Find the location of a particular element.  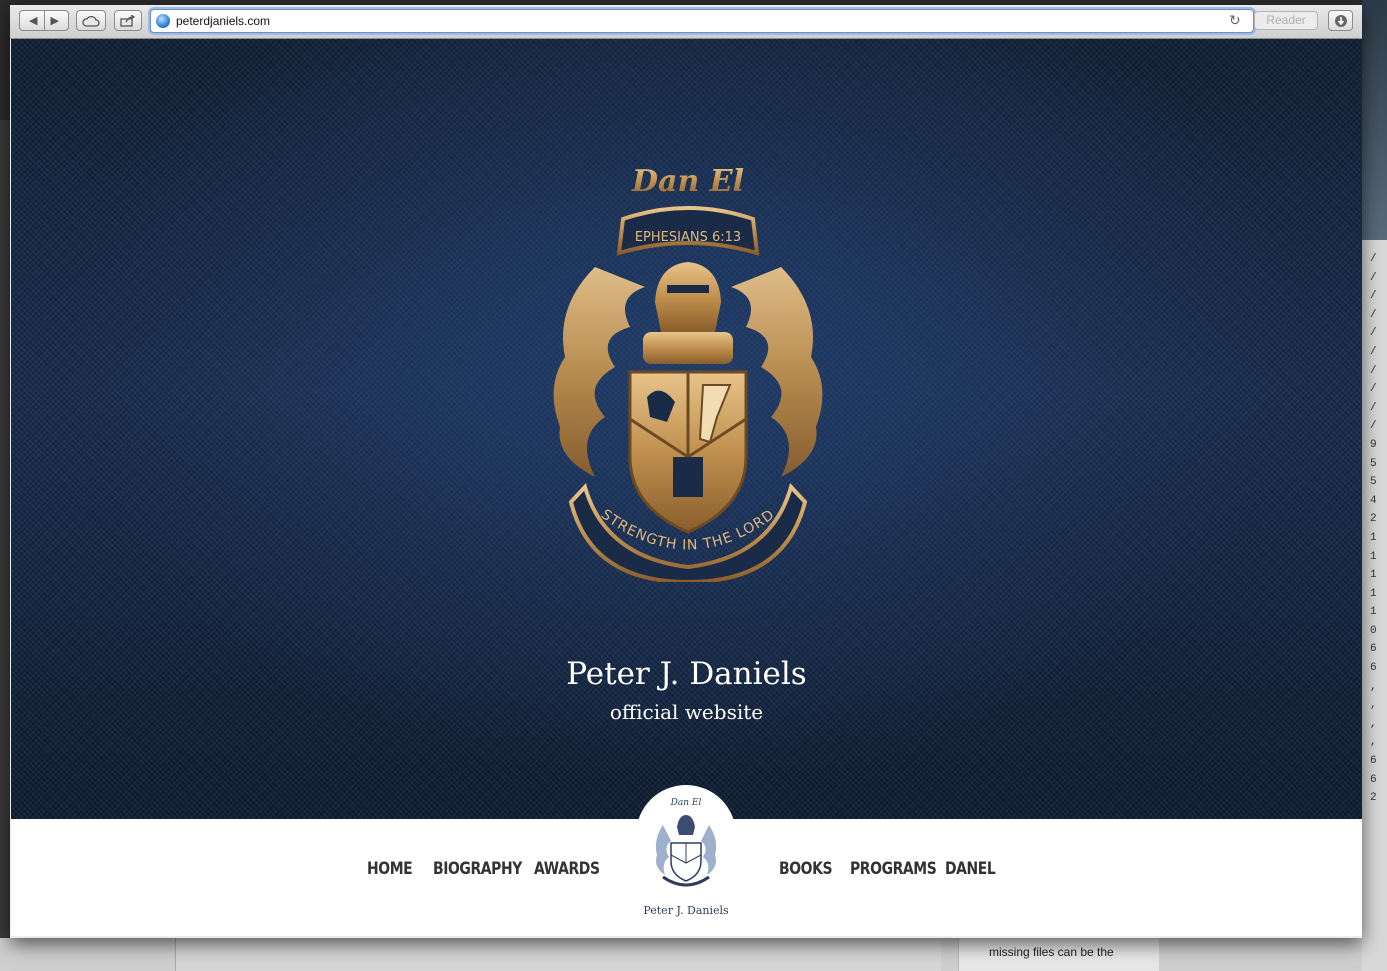

download-icon is located at coordinates (1340, 20).